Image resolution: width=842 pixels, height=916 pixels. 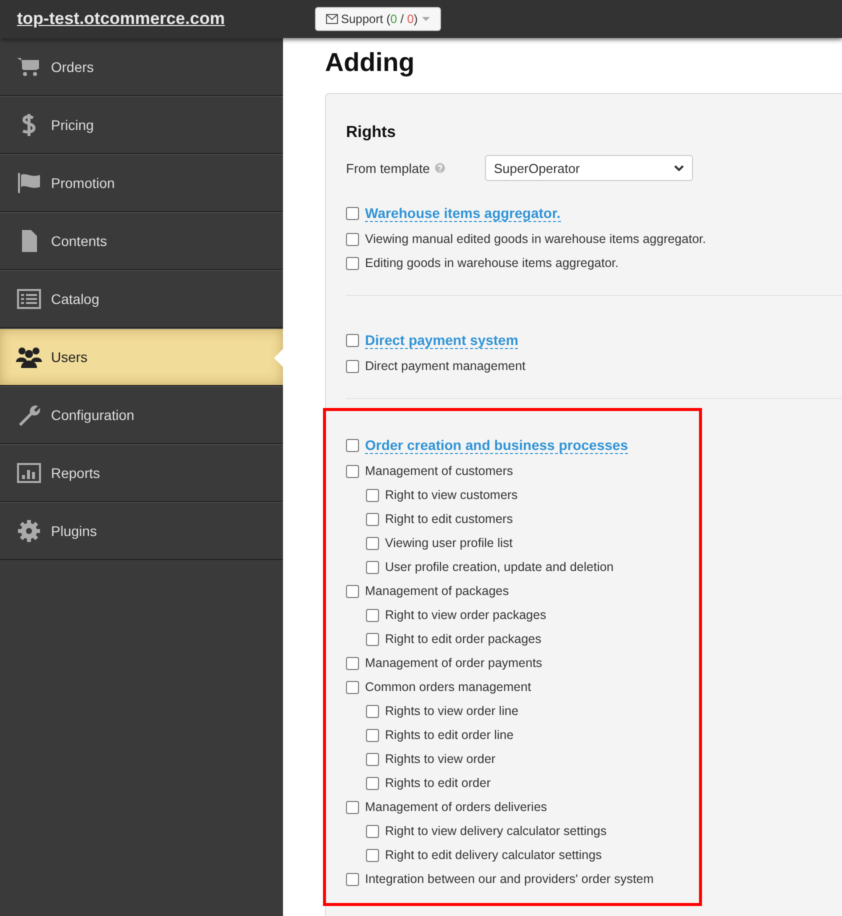 What do you see at coordinates (141, 125) in the screenshot?
I see `sidebar-item: Pricing` at bounding box center [141, 125].